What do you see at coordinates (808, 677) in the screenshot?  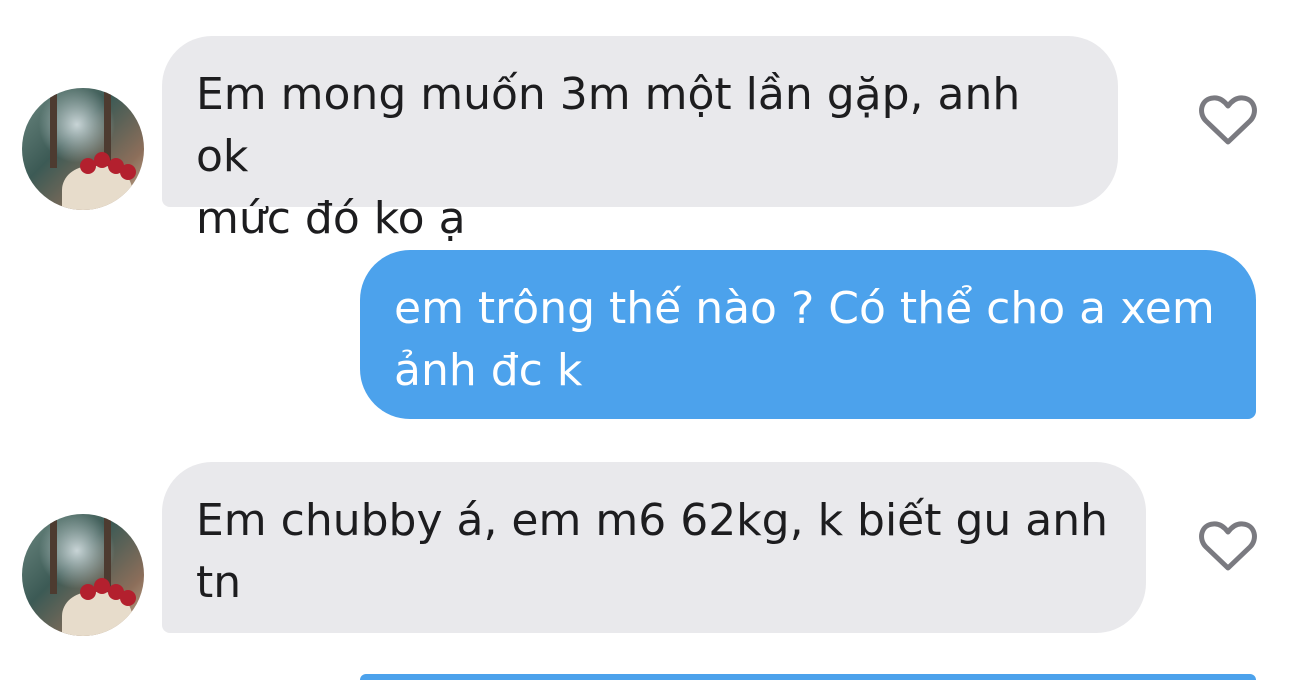 I see `message-bubble-outgoing` at bounding box center [808, 677].